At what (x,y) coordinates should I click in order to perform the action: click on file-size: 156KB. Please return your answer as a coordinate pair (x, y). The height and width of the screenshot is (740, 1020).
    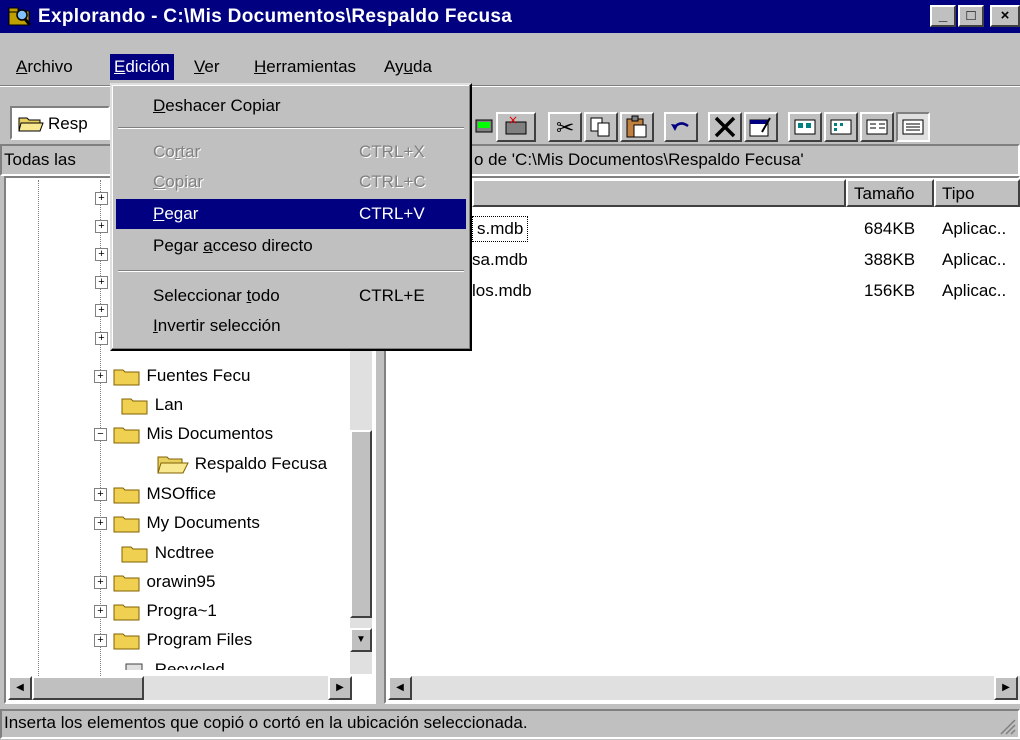
    Looking at the image, I should click on (890, 290).